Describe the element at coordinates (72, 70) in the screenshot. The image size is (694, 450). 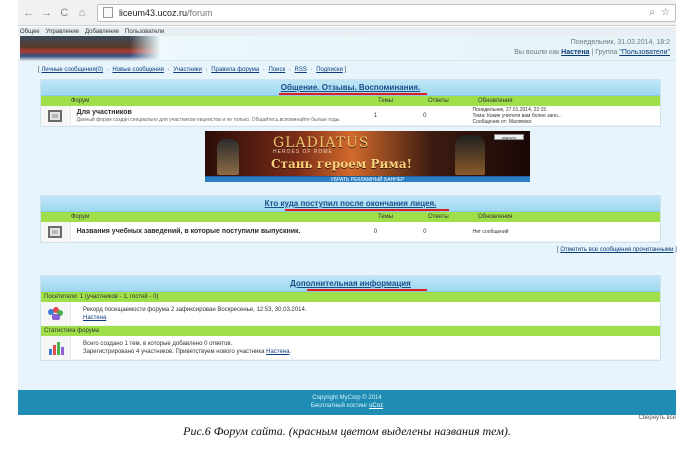
I see `nav-private-messages: Личные сообщения(0)` at that location.